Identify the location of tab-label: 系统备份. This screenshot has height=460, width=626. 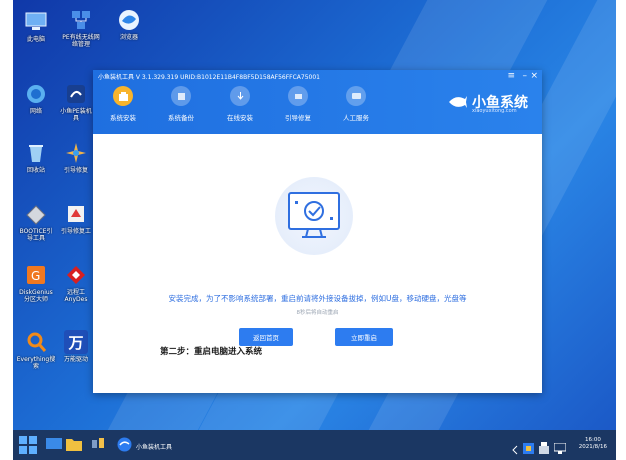
(181, 118).